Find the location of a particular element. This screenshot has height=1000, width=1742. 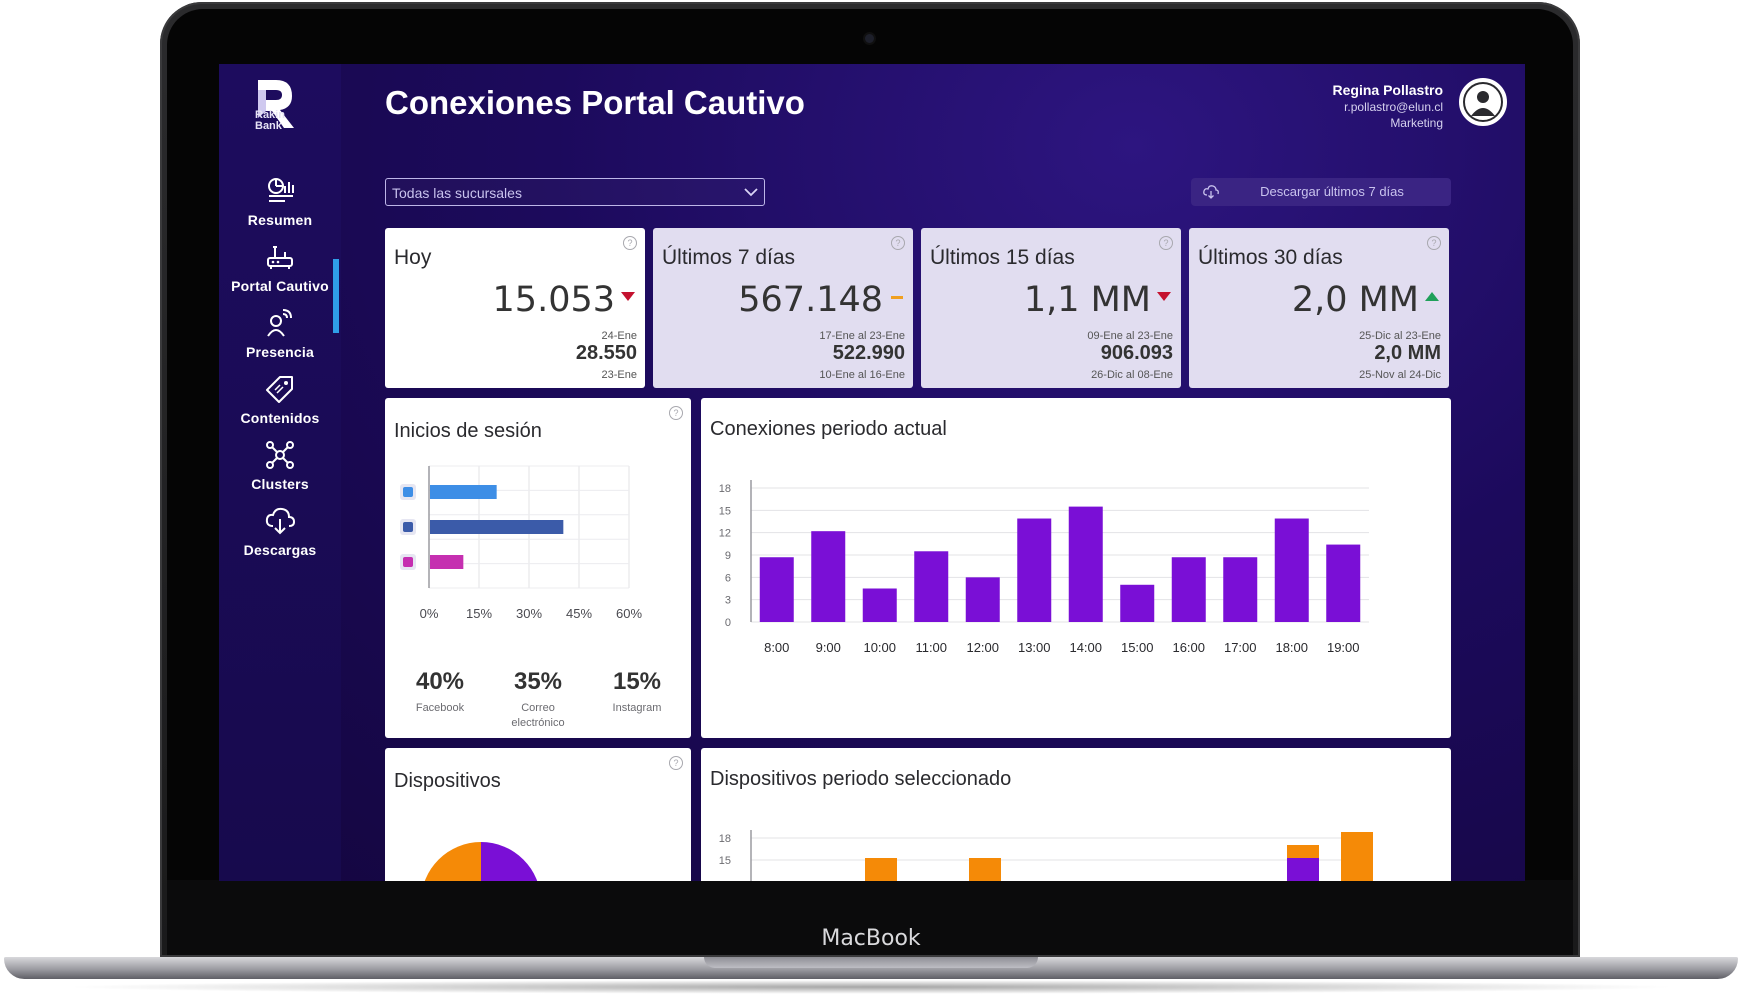

trend-up-icon is located at coordinates (1432, 296).